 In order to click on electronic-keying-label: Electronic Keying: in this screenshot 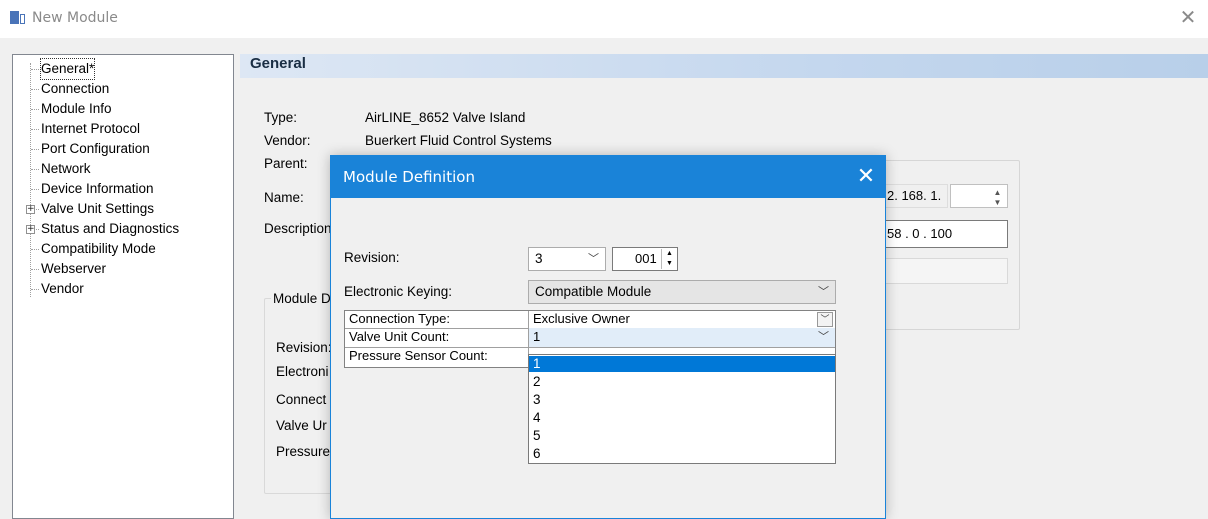, I will do `click(398, 291)`.